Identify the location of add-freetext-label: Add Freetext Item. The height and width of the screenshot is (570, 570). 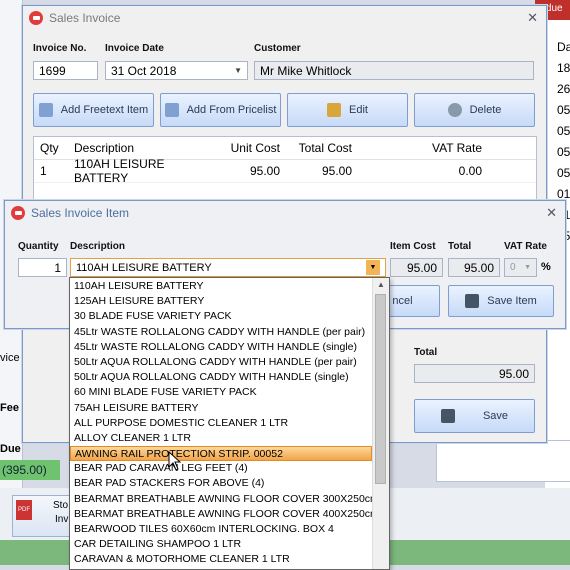
(104, 110).